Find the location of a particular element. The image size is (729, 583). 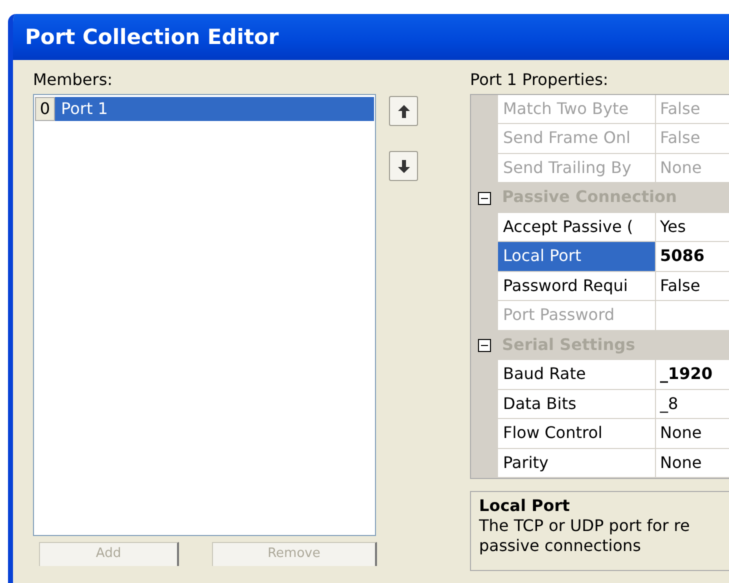

property-value: Yes is located at coordinates (692, 227).